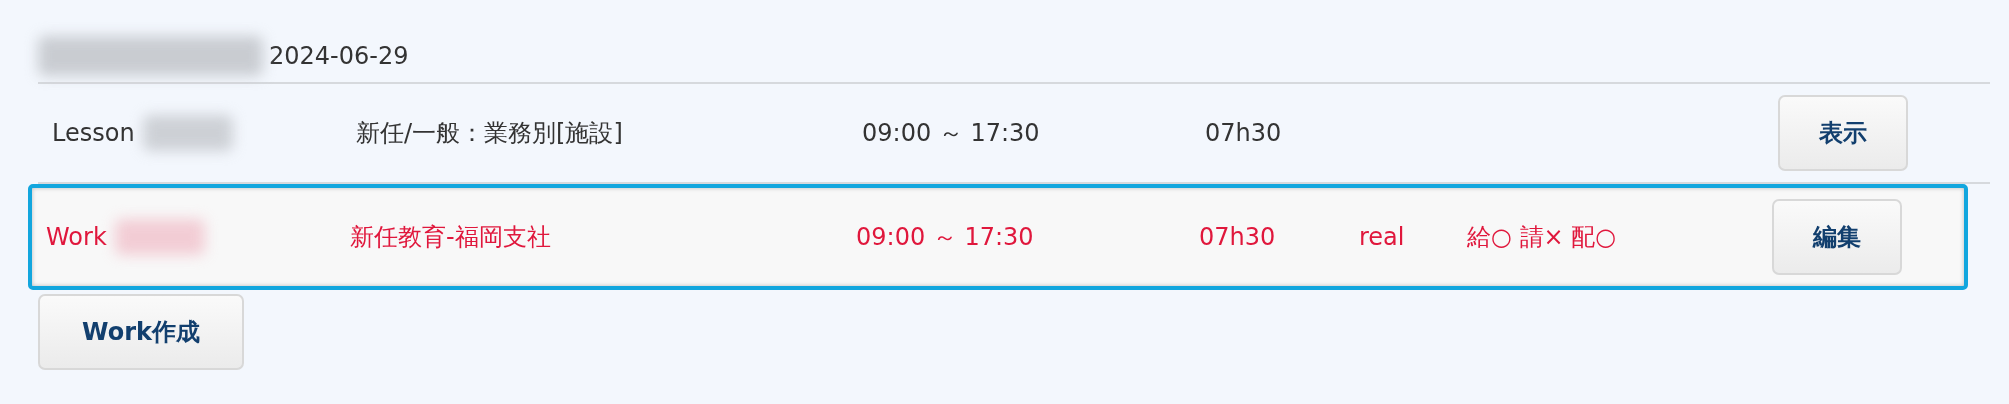 The height and width of the screenshot is (404, 2009). What do you see at coordinates (1843, 133) in the screenshot?
I see `row-action-button: 表示` at bounding box center [1843, 133].